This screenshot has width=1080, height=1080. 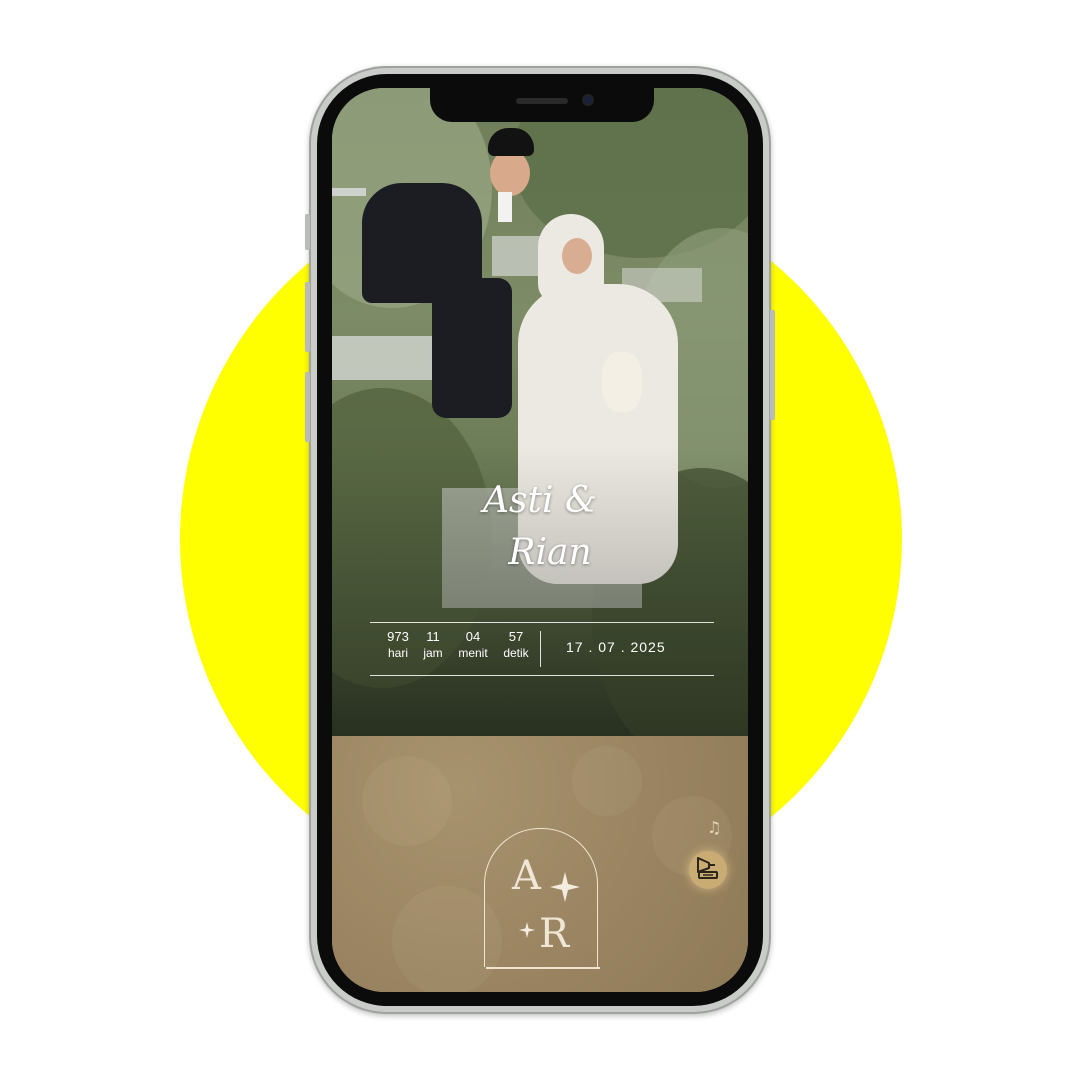 What do you see at coordinates (542, 101) in the screenshot?
I see `phone-speaker` at bounding box center [542, 101].